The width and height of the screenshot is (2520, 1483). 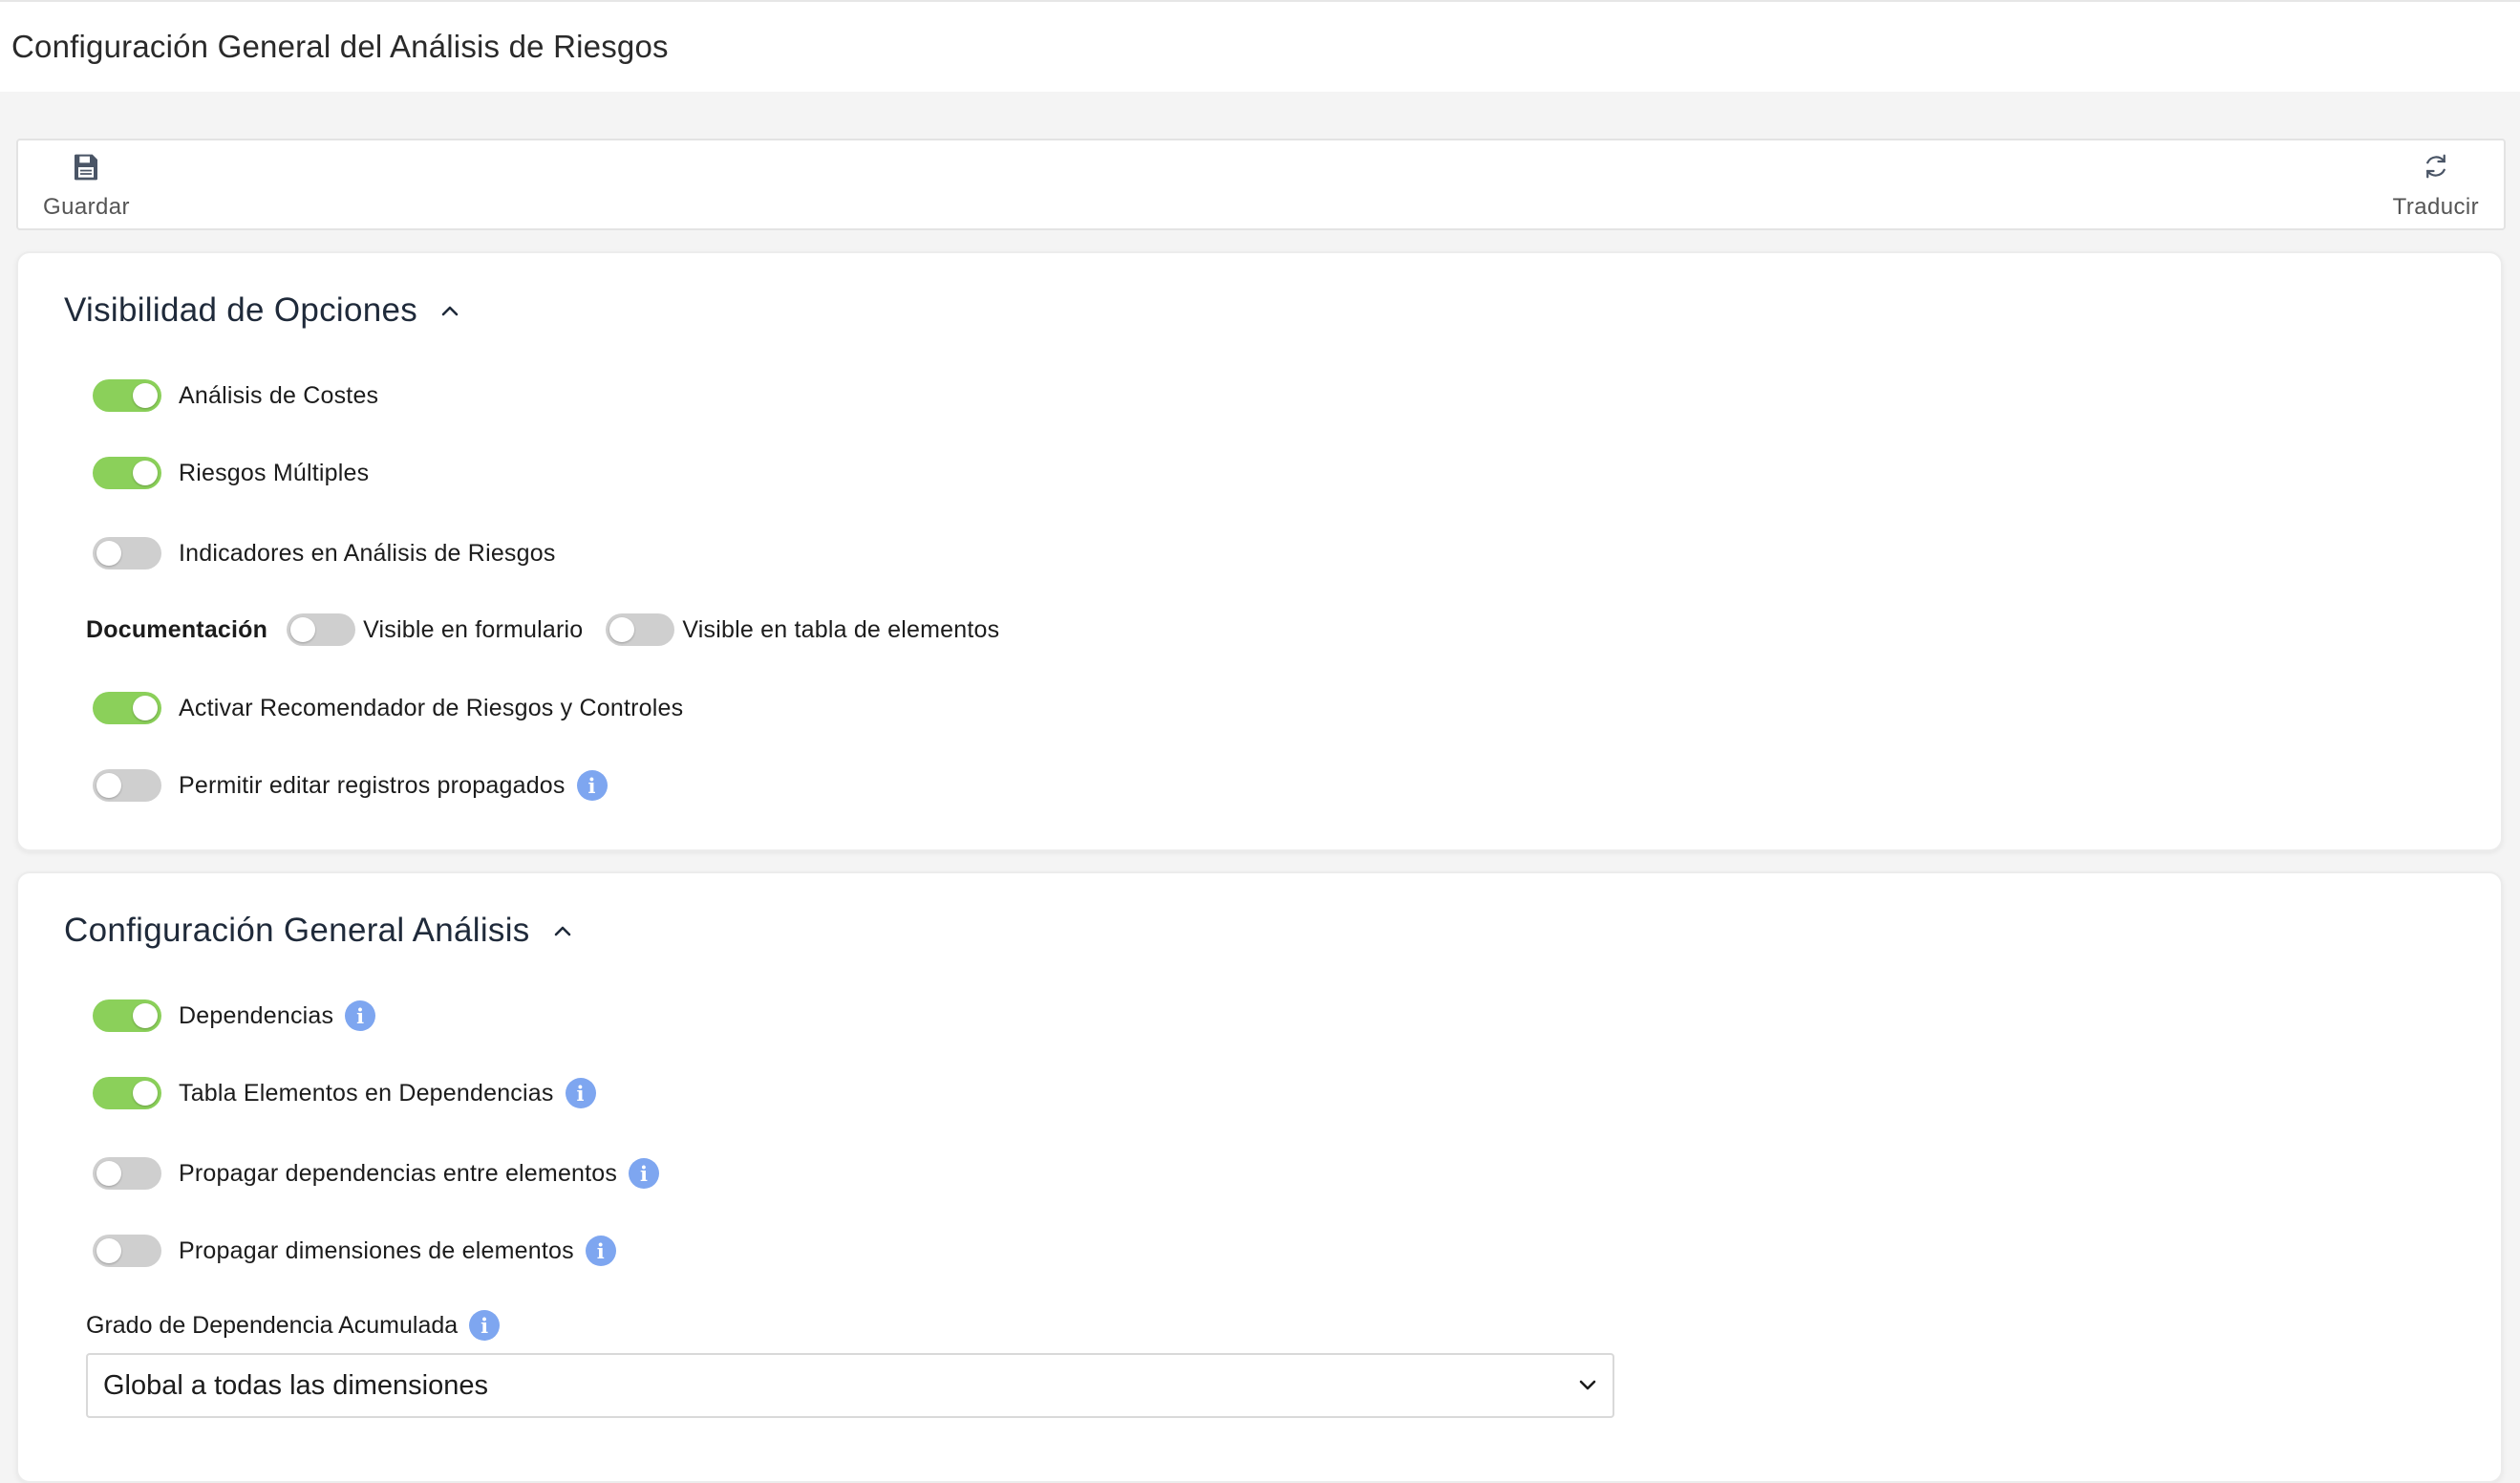 I want to click on degree-select-value: Global a todas las dimensiones, so click(x=296, y=1385).